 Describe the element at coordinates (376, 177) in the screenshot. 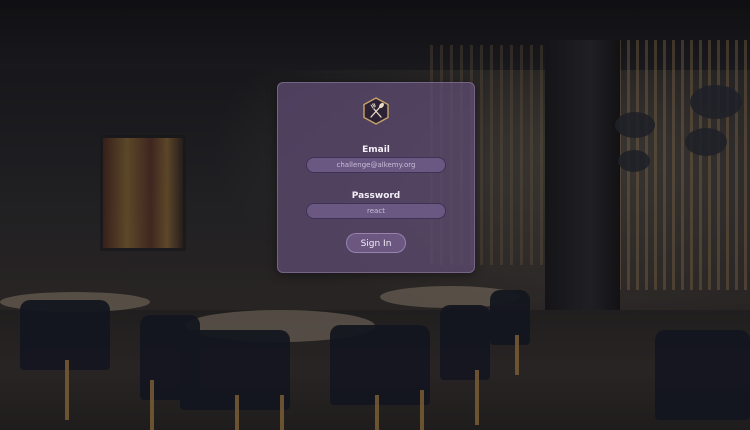

I see `login-card: Email Password Sign In` at that location.